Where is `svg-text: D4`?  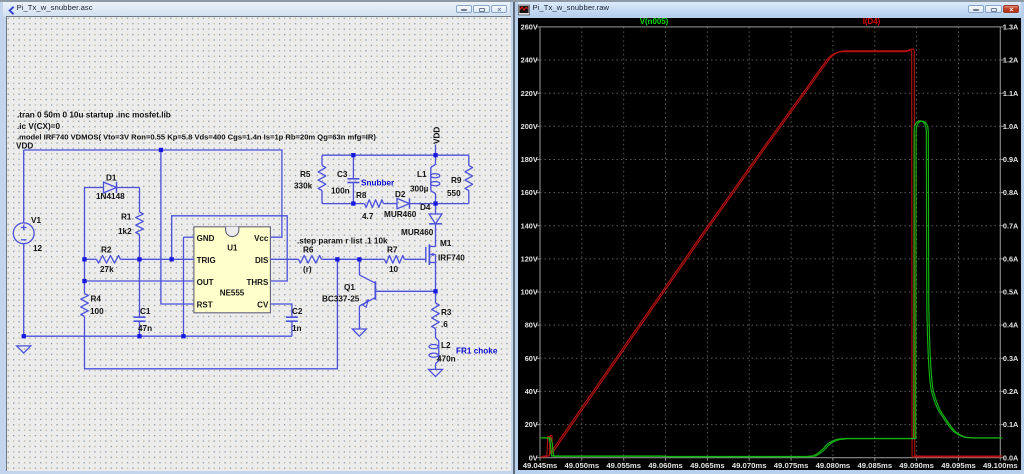 svg-text: D4 is located at coordinates (425, 207).